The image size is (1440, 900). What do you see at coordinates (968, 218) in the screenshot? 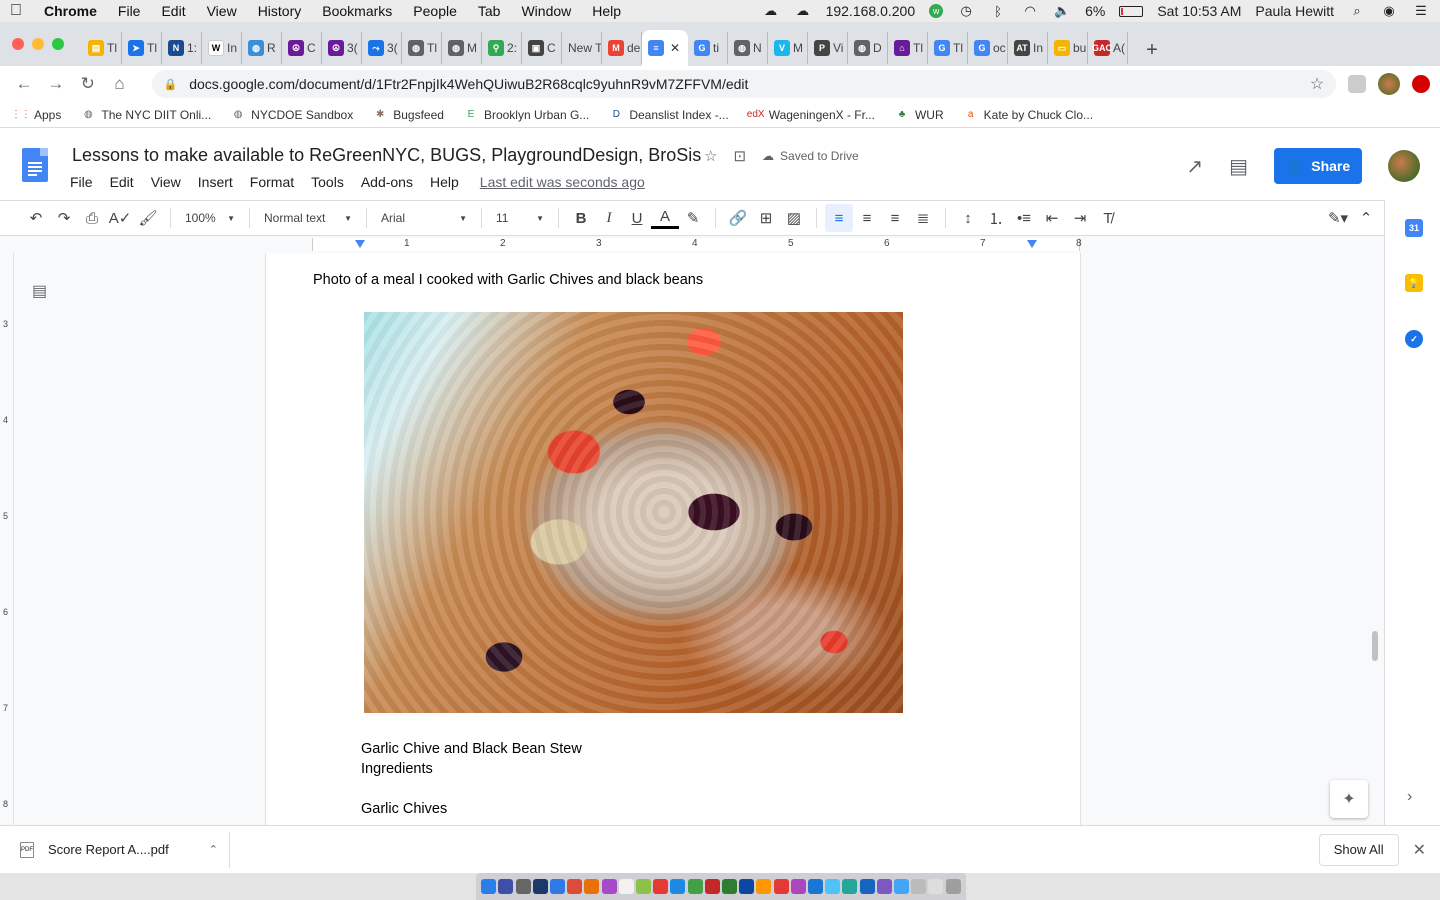
I see `line-spacing-icon: ↕` at bounding box center [968, 218].